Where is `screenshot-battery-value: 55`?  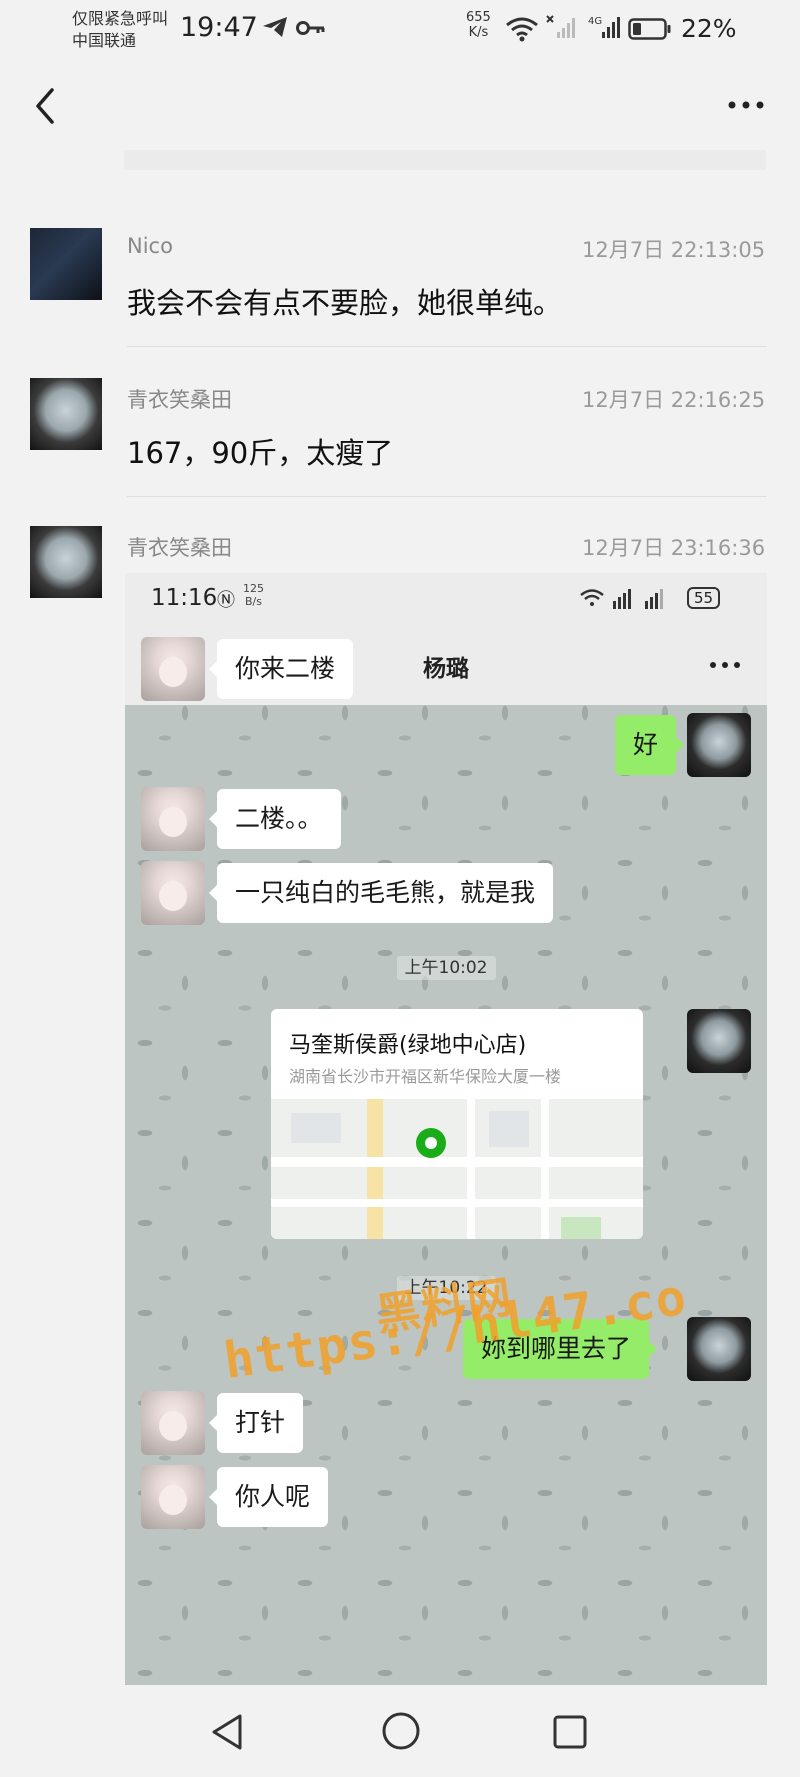 screenshot-battery-value: 55 is located at coordinates (704, 598).